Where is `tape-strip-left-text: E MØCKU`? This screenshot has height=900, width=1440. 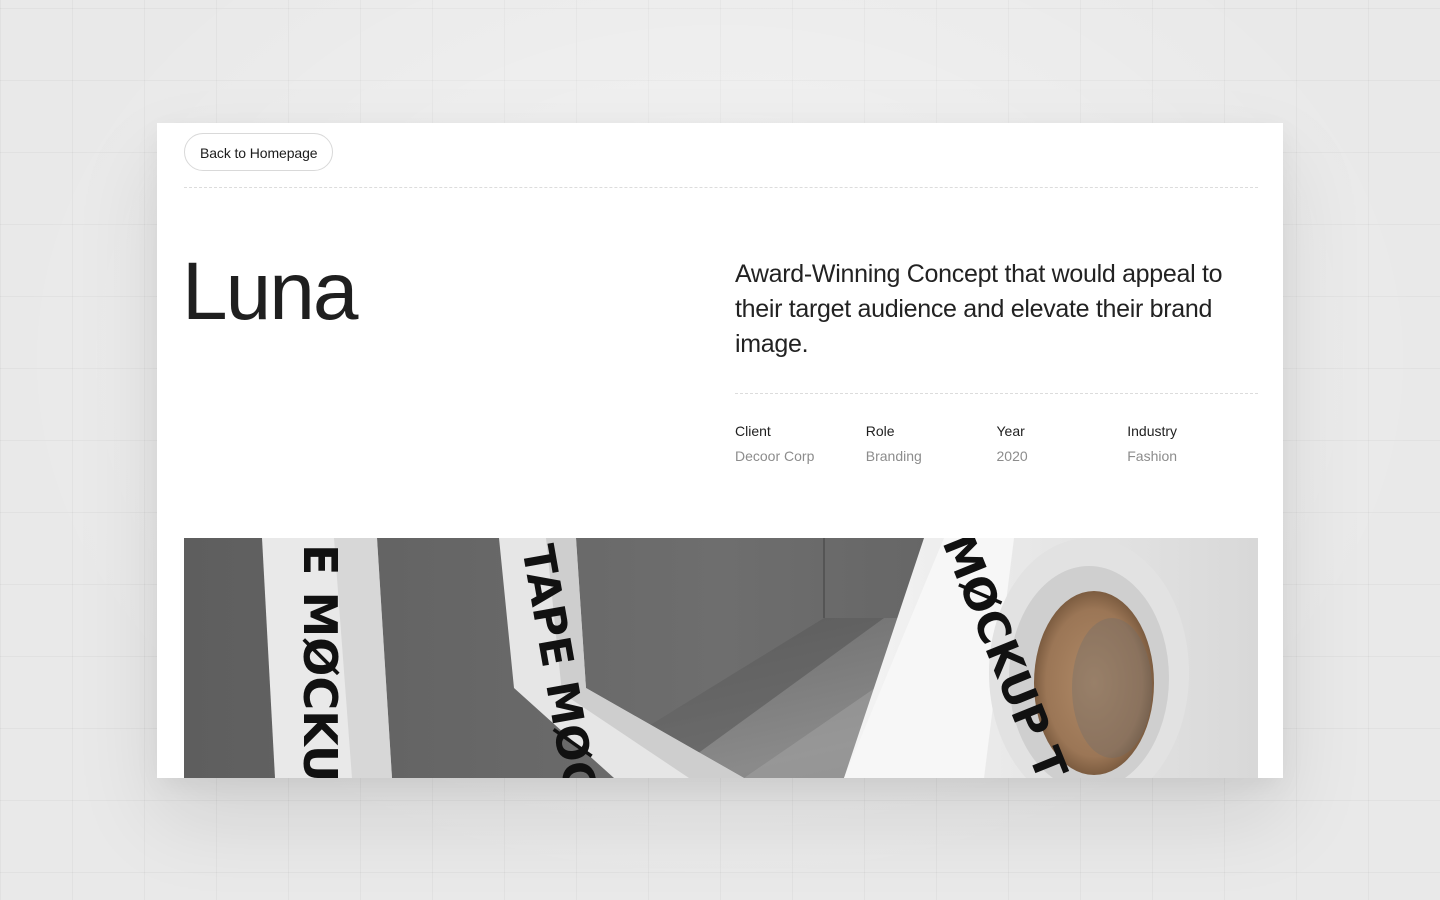
tape-strip-left-text: E MØCKU is located at coordinates (320, 661).